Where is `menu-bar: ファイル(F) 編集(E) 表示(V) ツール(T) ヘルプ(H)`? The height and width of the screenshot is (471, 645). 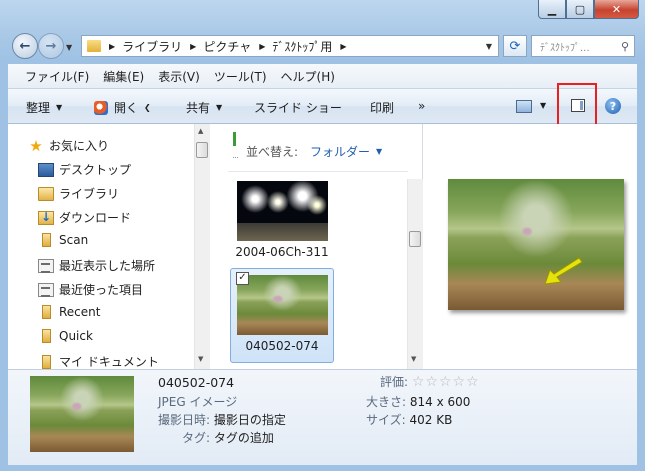
menu-bar: ファイル(F) 編集(E) 表示(V) ツール(T) ヘルプ(H) is located at coordinates (322, 76).